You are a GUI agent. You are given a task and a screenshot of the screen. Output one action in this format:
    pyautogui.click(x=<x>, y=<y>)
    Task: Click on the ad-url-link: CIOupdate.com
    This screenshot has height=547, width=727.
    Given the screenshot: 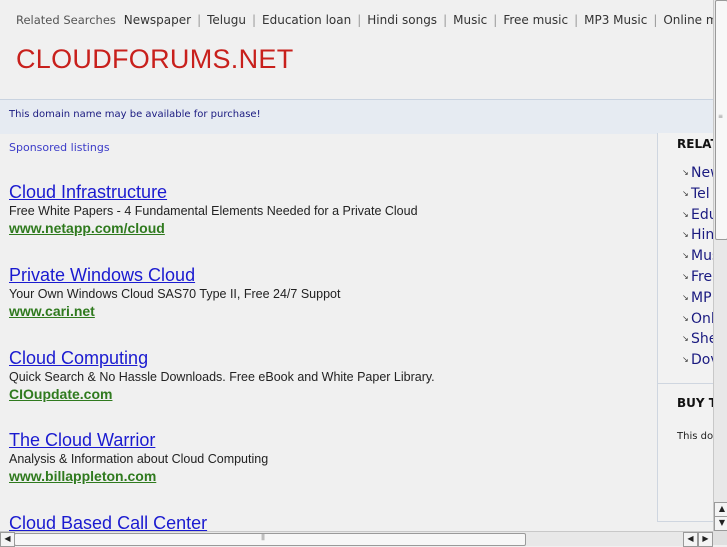 What is the action you would take?
    pyautogui.click(x=222, y=394)
    